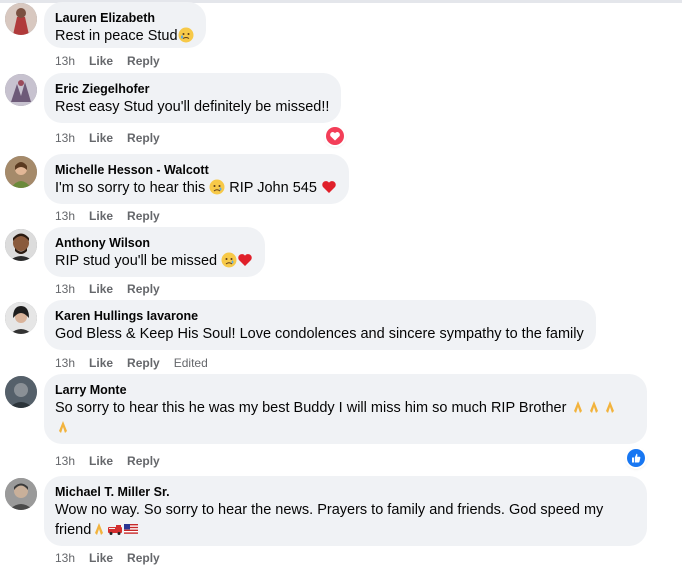 The height and width of the screenshot is (569, 682). What do you see at coordinates (319, 316) in the screenshot?
I see `commenter-name: Karen Hullings Iavarone` at bounding box center [319, 316].